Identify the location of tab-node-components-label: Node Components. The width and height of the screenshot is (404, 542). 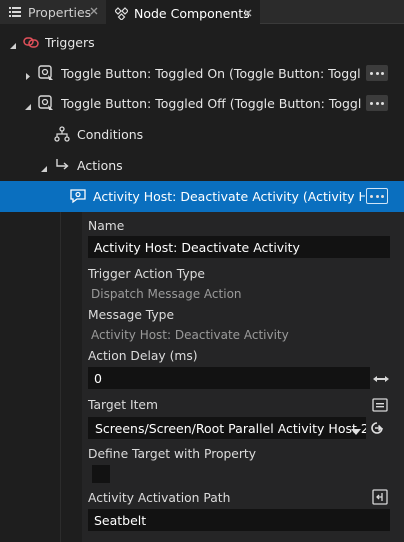
(192, 13).